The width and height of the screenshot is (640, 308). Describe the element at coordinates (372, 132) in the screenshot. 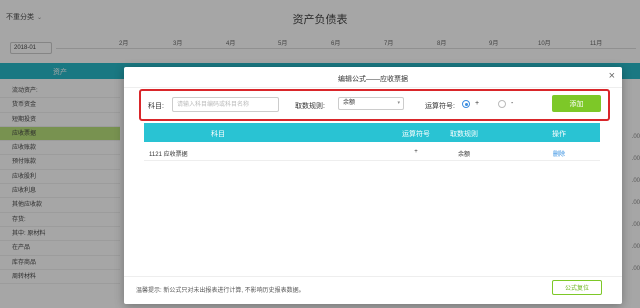

I see `formula-table-header: 科目 运算符号 取数规则 操作` at that location.